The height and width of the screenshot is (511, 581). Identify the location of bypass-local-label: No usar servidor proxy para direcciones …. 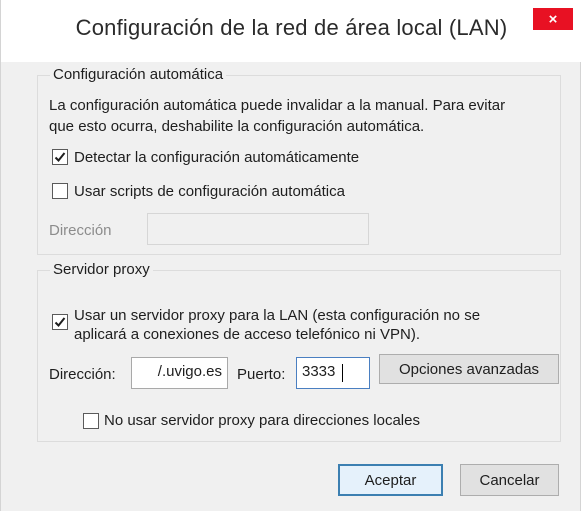
(262, 420).